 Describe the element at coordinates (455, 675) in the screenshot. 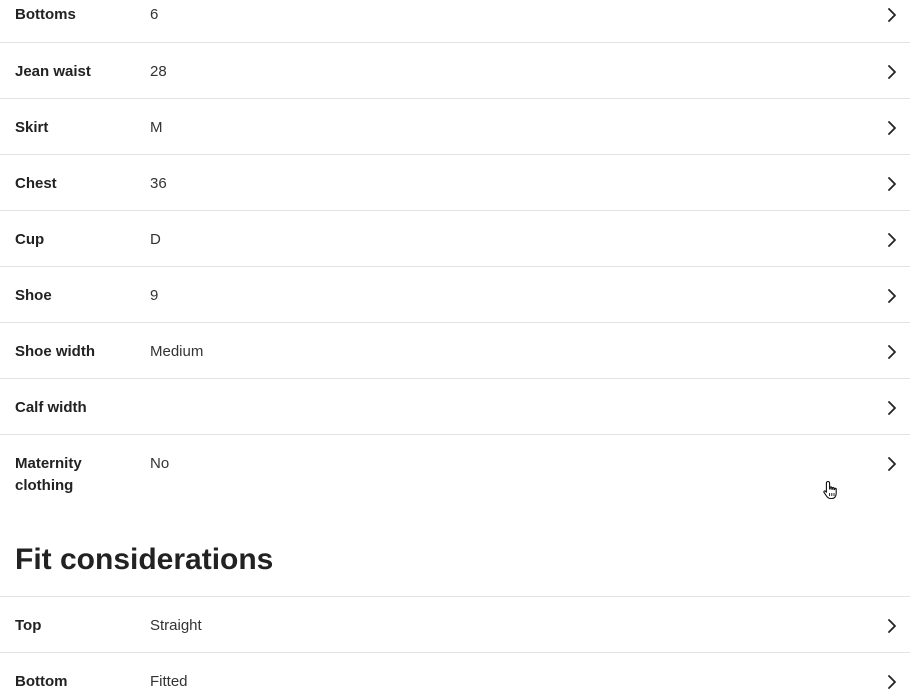

I see `fit-row-bottom: Bottom Fitted` at that location.